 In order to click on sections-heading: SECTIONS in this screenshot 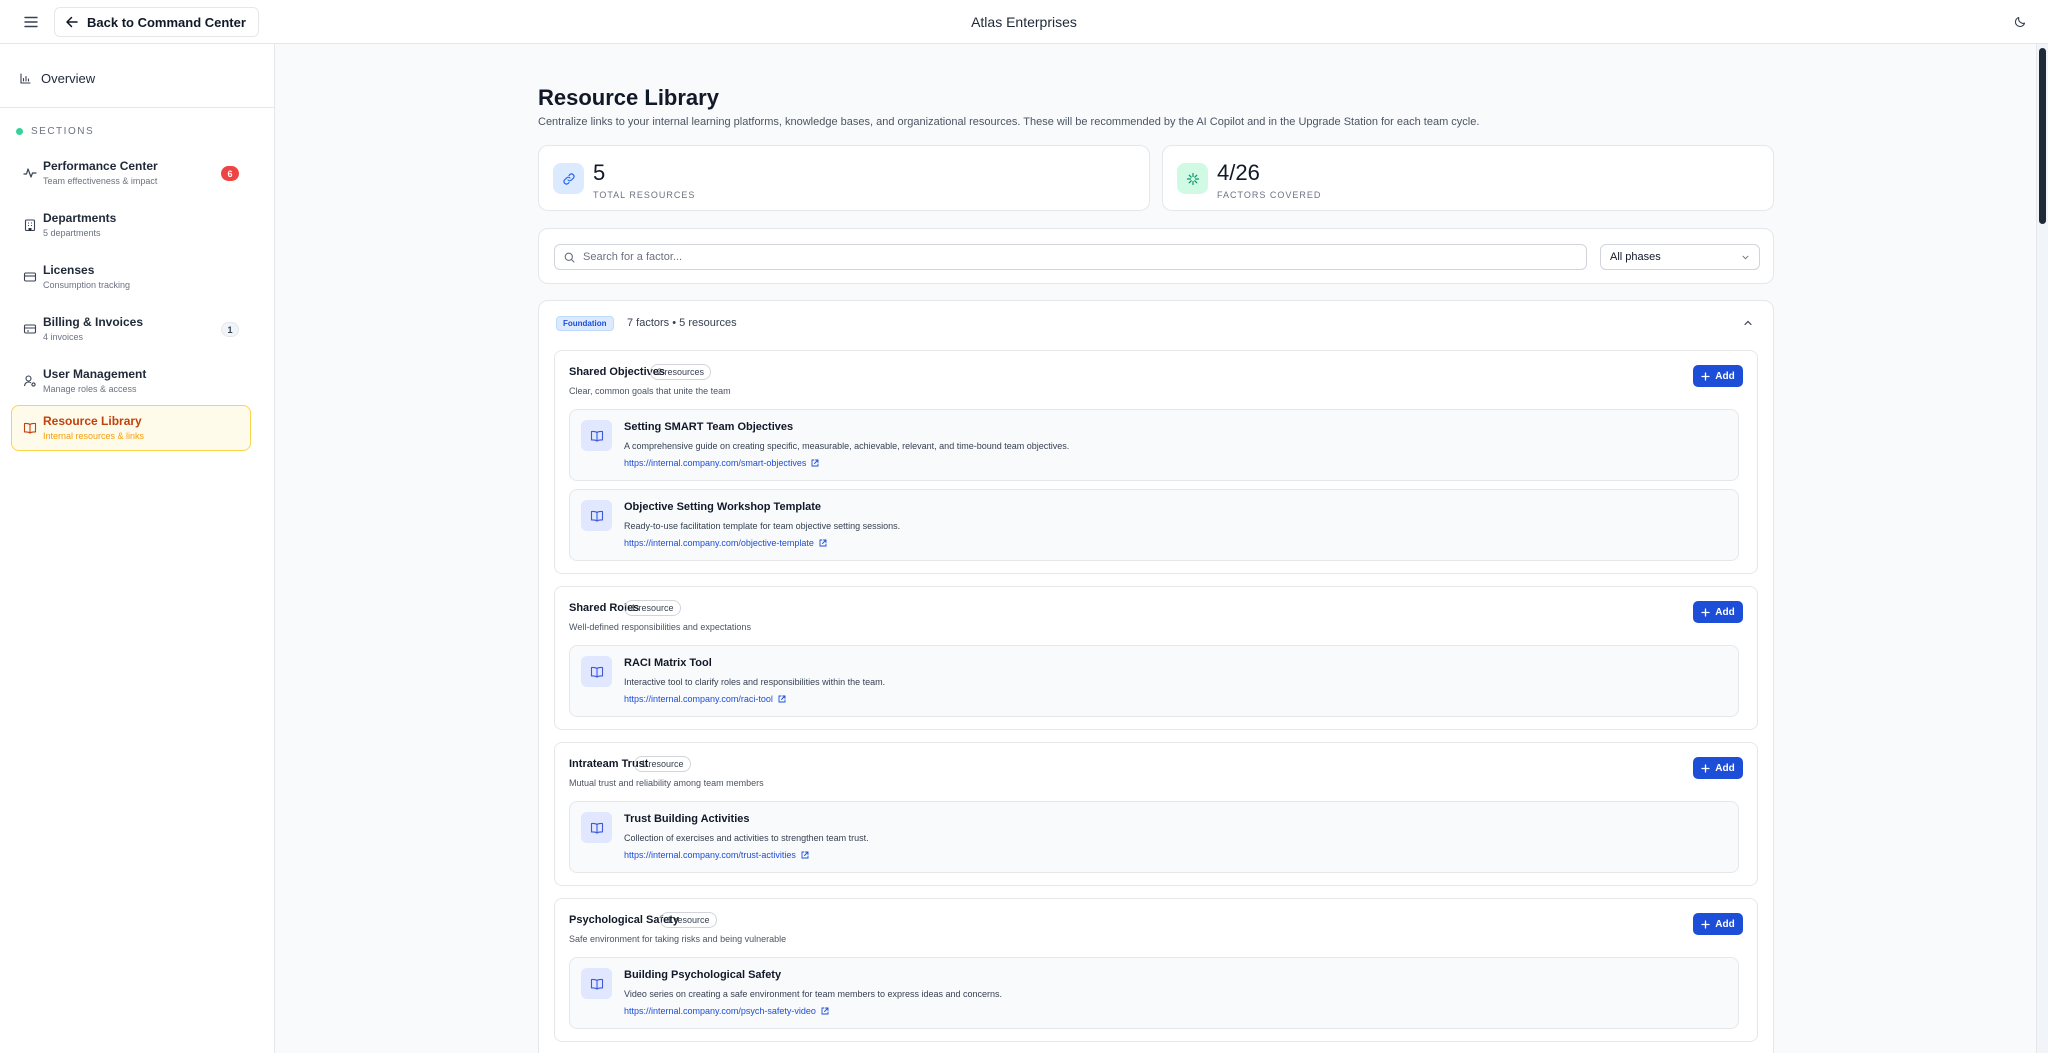, I will do `click(55, 131)`.